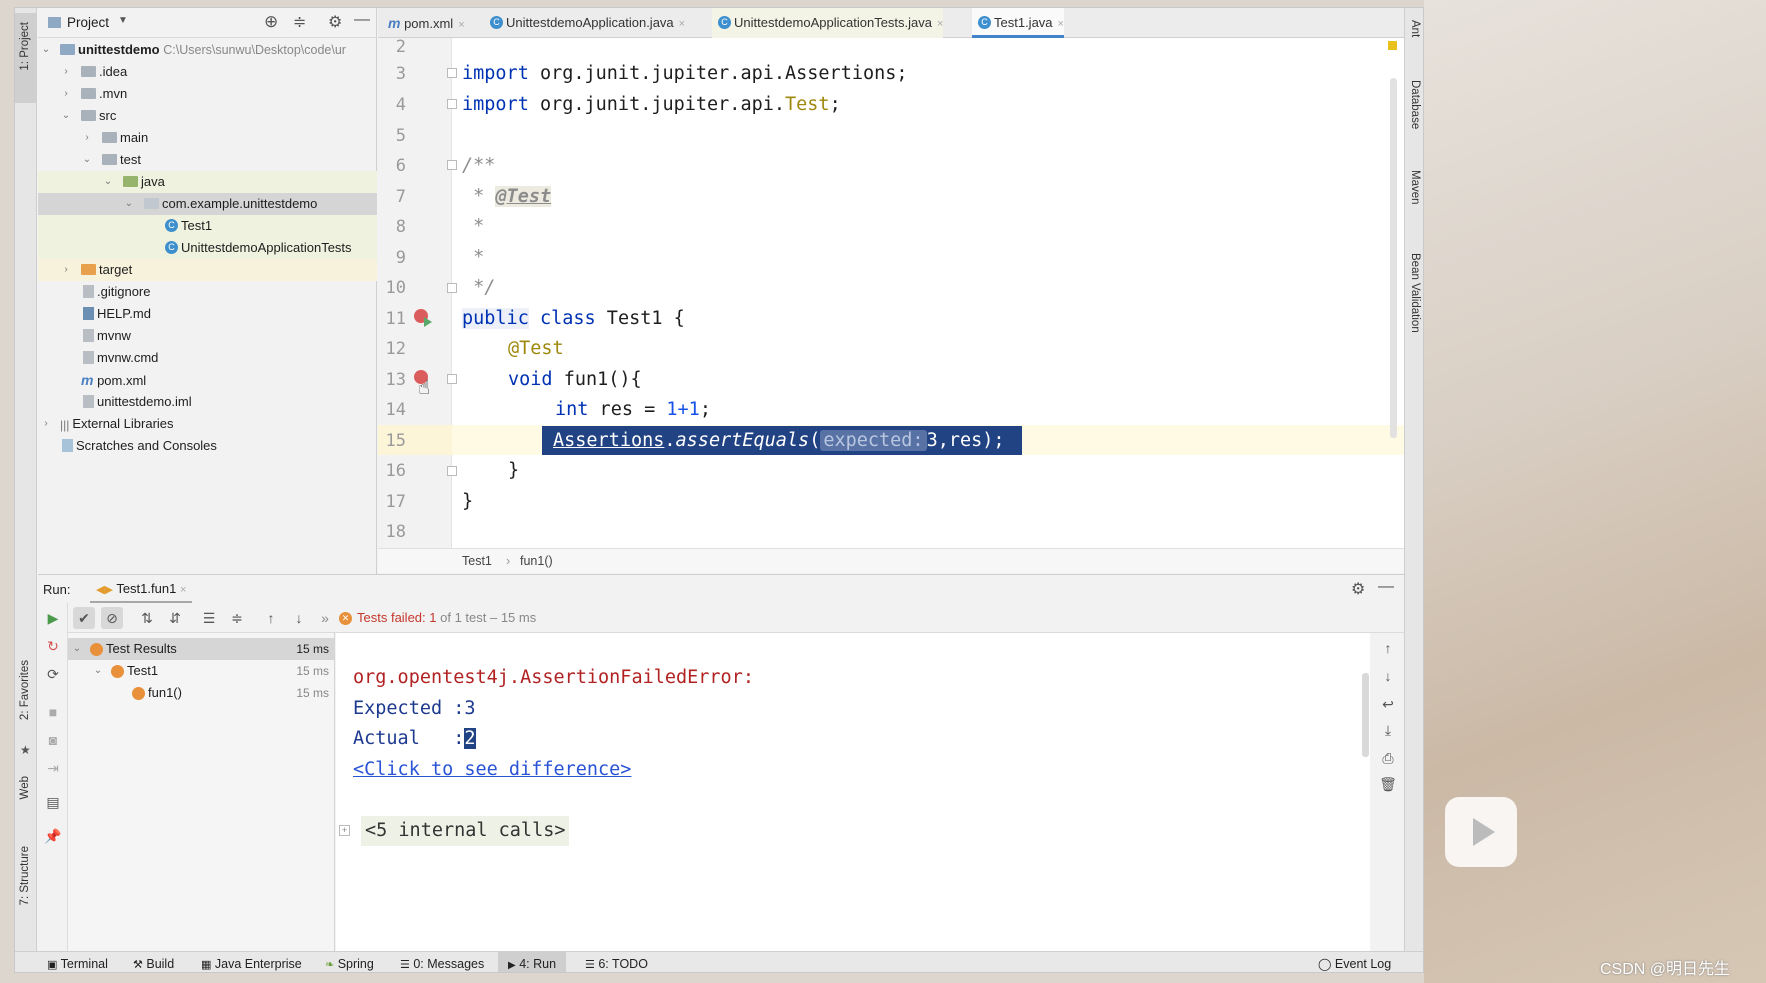 Image resolution: width=1766 pixels, height=983 pixels. Describe the element at coordinates (207, 446) in the screenshot. I see `tree-item-scratches: Scratches and Consoles` at that location.